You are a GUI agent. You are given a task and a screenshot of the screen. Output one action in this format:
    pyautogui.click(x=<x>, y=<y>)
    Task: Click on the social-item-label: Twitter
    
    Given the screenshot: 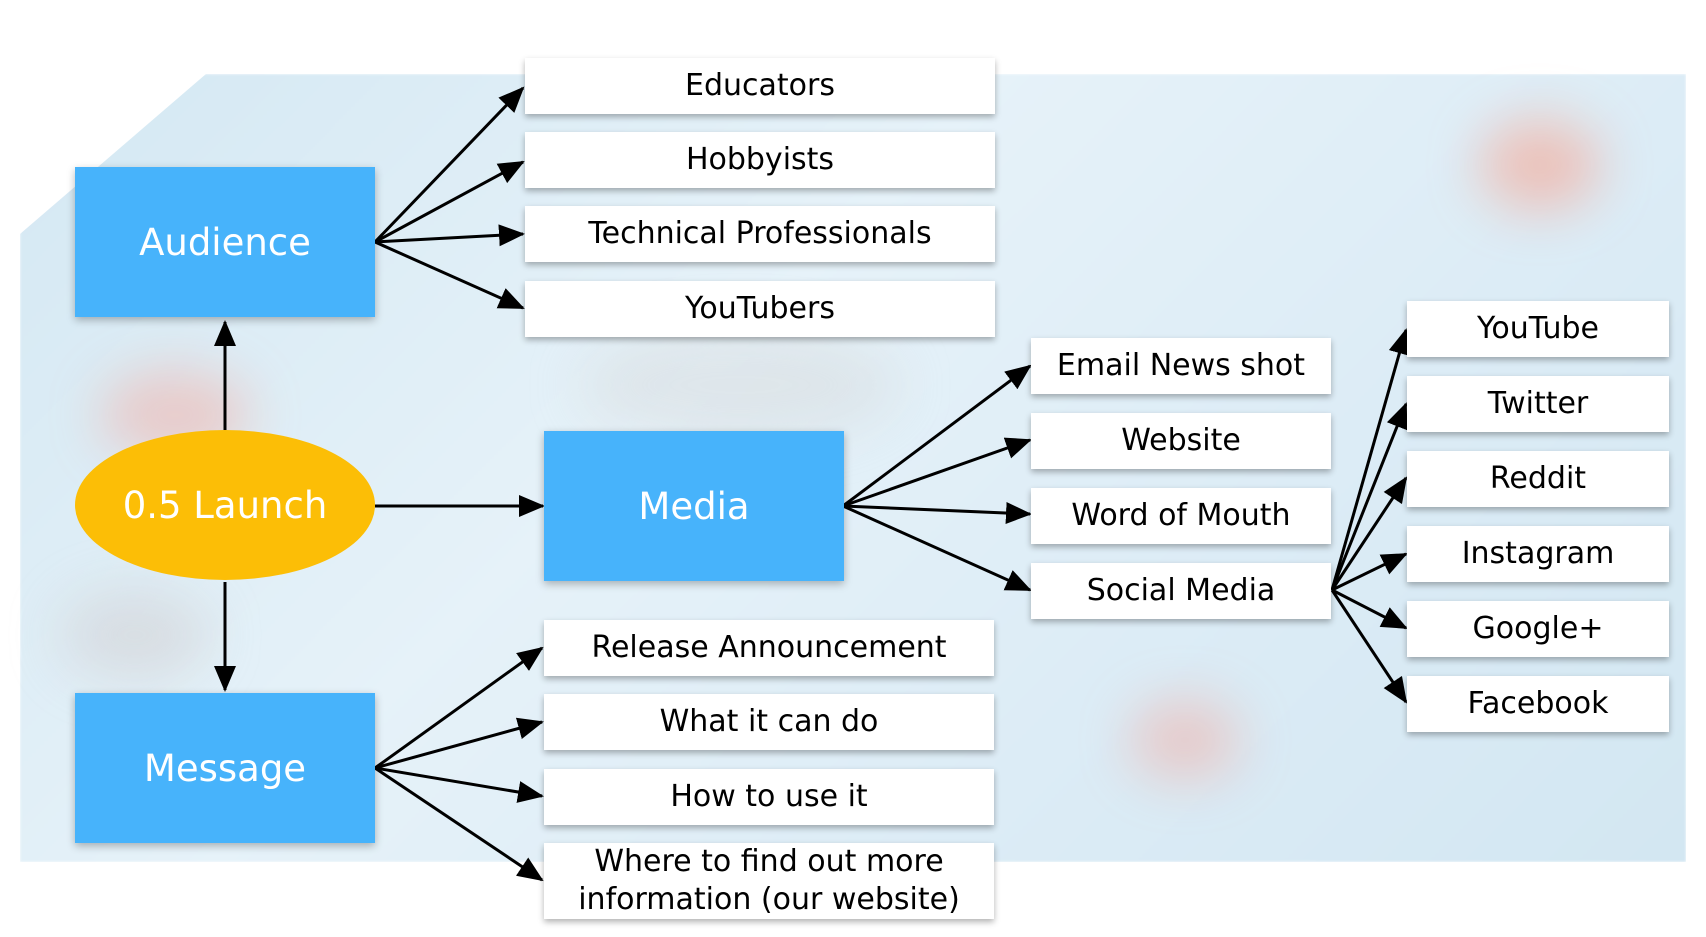 What is the action you would take?
    pyautogui.click(x=1538, y=403)
    